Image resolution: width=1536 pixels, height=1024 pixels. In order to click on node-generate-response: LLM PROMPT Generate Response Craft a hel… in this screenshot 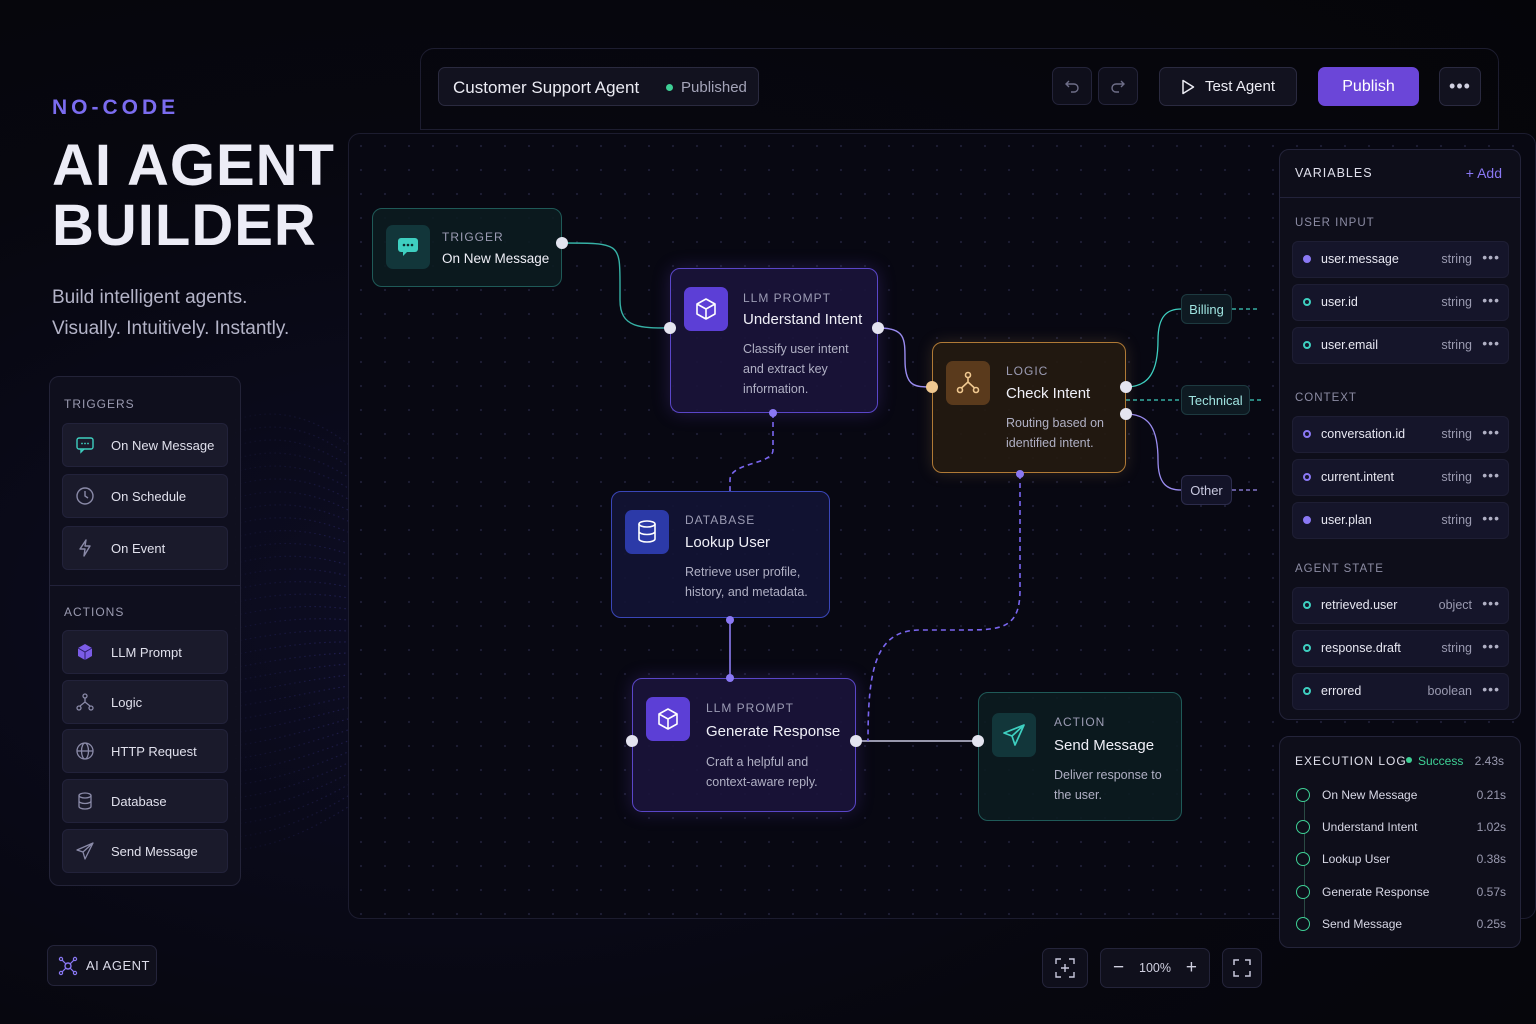, I will do `click(744, 745)`.